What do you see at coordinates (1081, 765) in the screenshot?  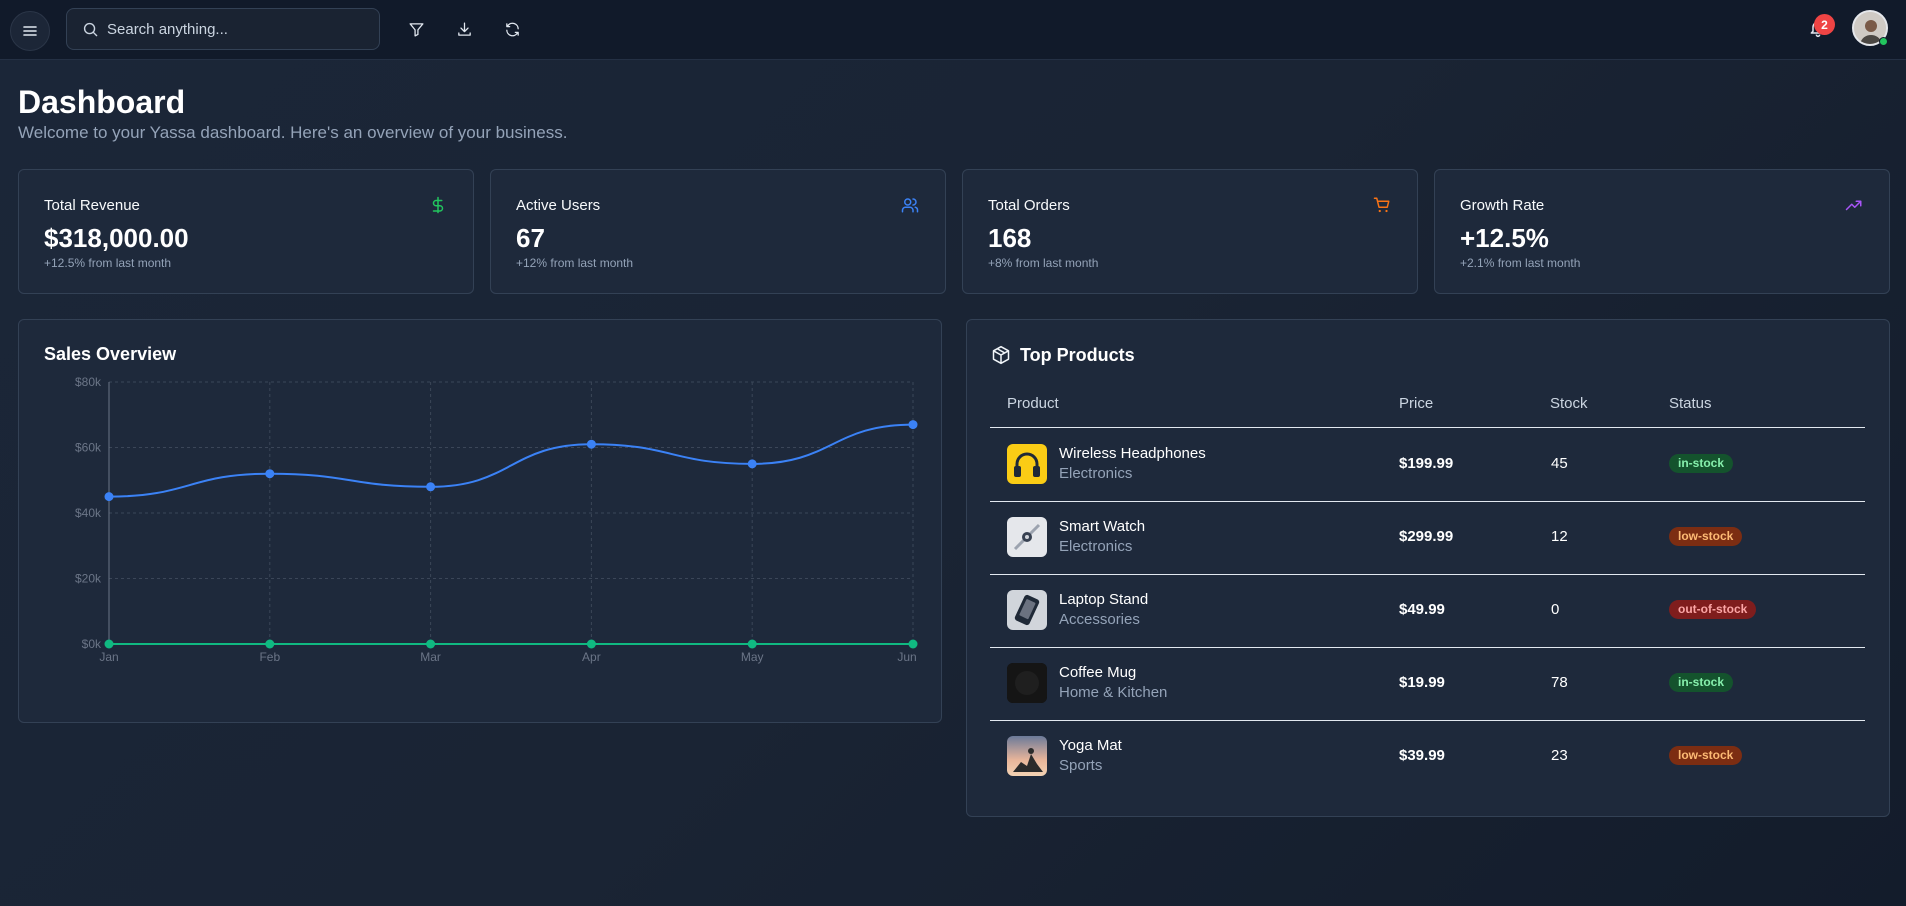 I see `product-category: Sports` at bounding box center [1081, 765].